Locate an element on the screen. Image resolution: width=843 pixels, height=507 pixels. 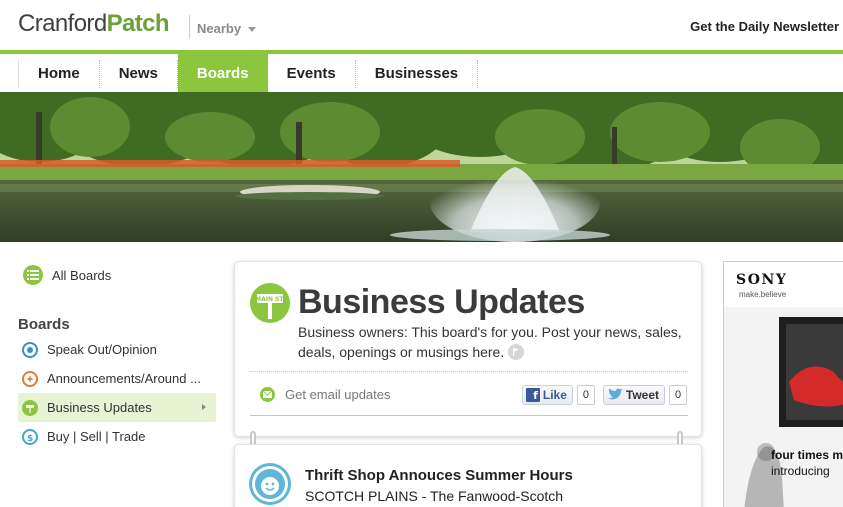
dollar-icon: $ is located at coordinates (30, 436).